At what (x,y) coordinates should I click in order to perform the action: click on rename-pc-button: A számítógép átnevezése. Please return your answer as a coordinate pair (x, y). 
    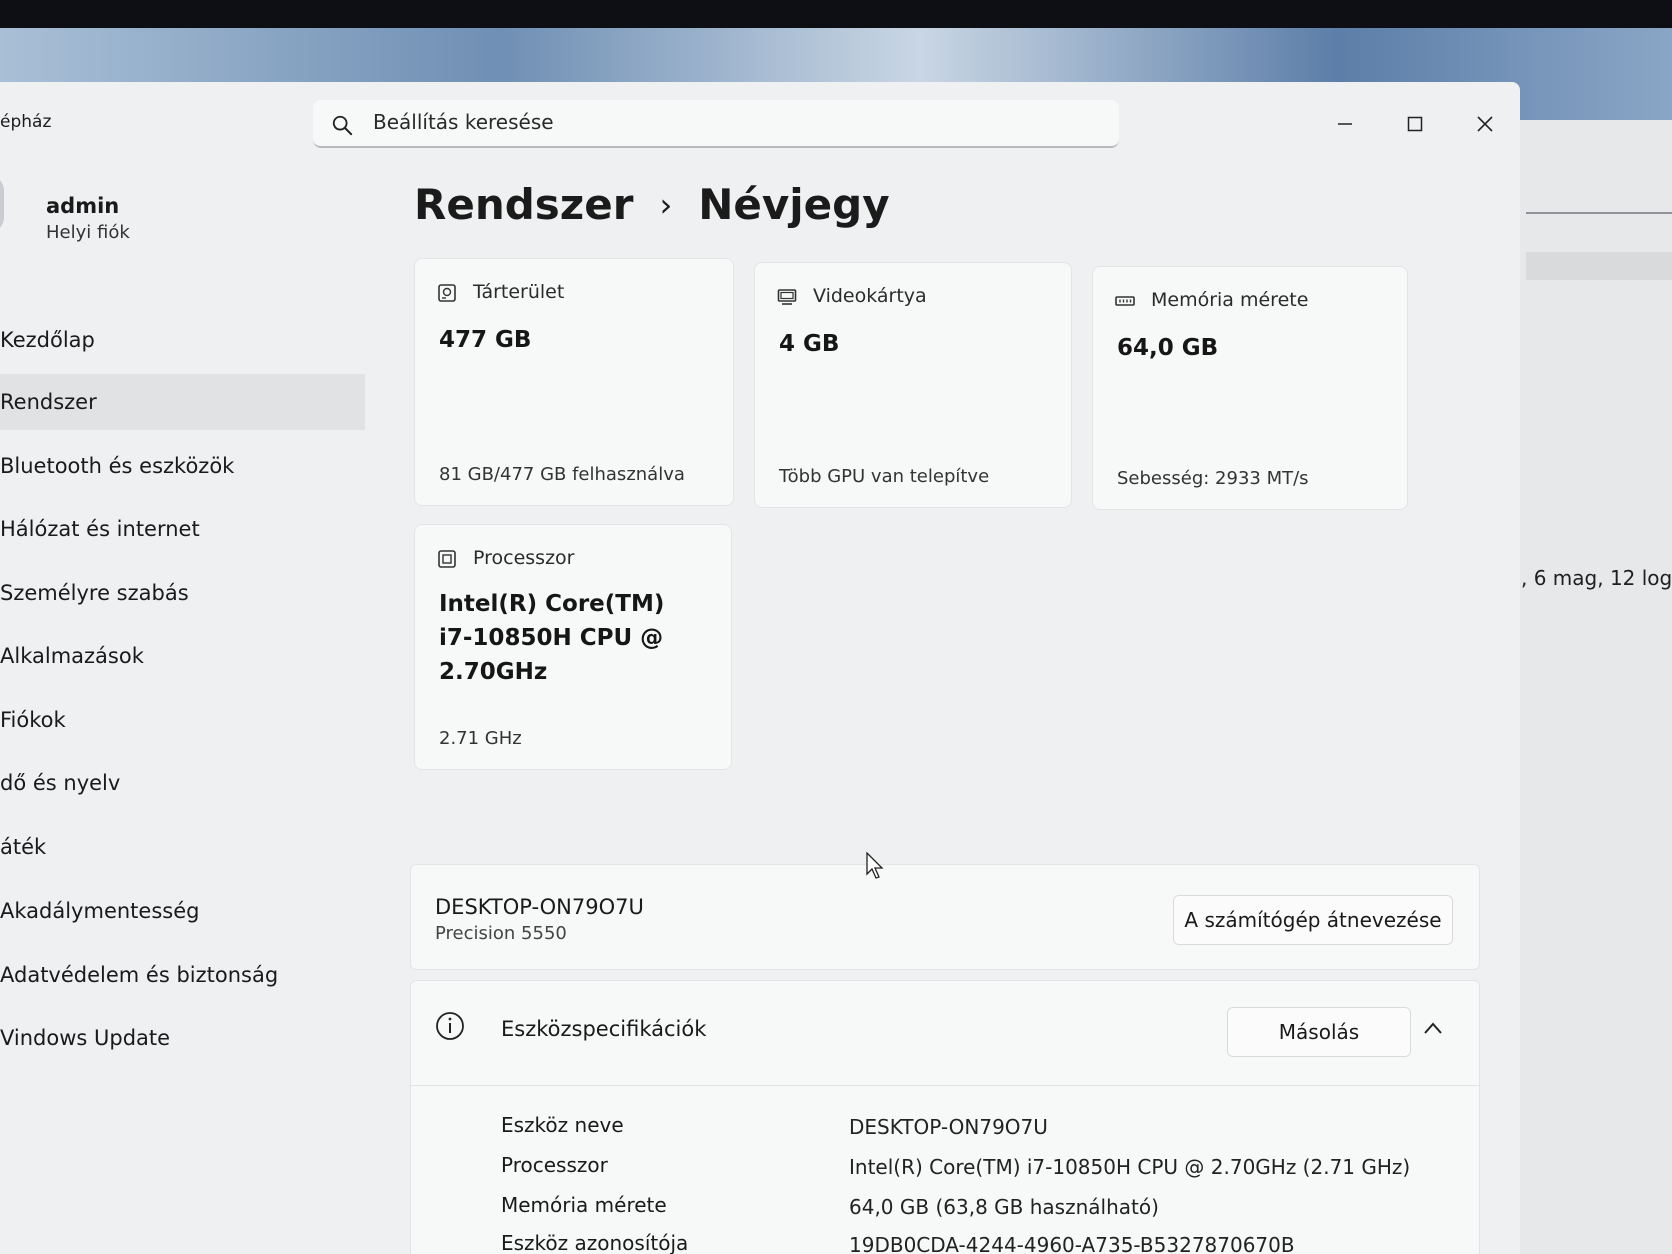
    Looking at the image, I should click on (1313, 920).